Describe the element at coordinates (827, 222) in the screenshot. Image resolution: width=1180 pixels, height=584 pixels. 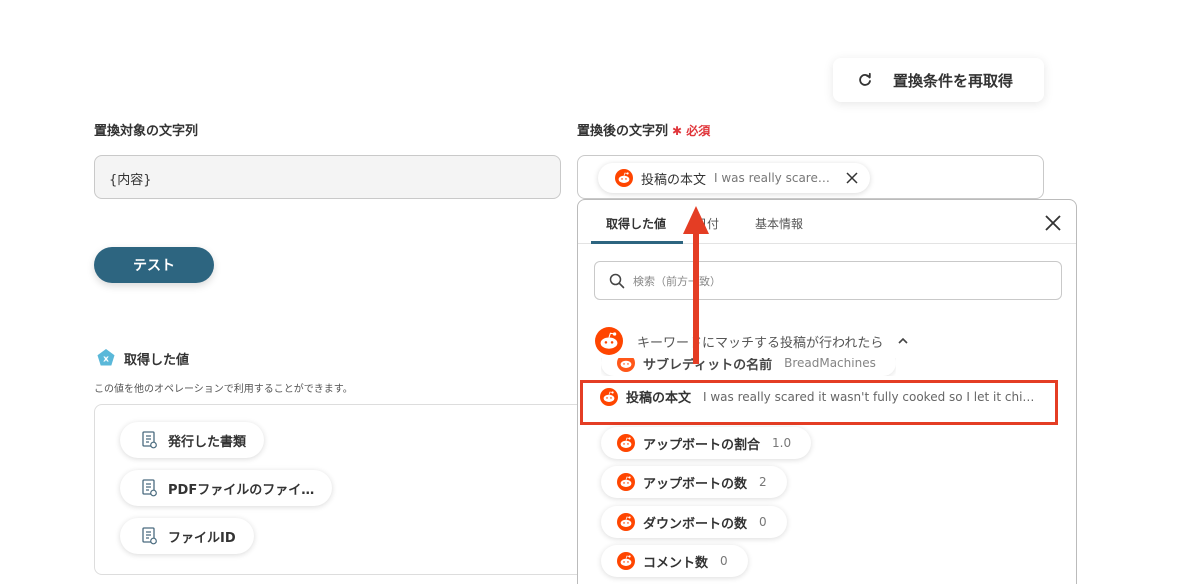
I see `dropdown-tabs: 取得した値 日付 基本情報` at that location.